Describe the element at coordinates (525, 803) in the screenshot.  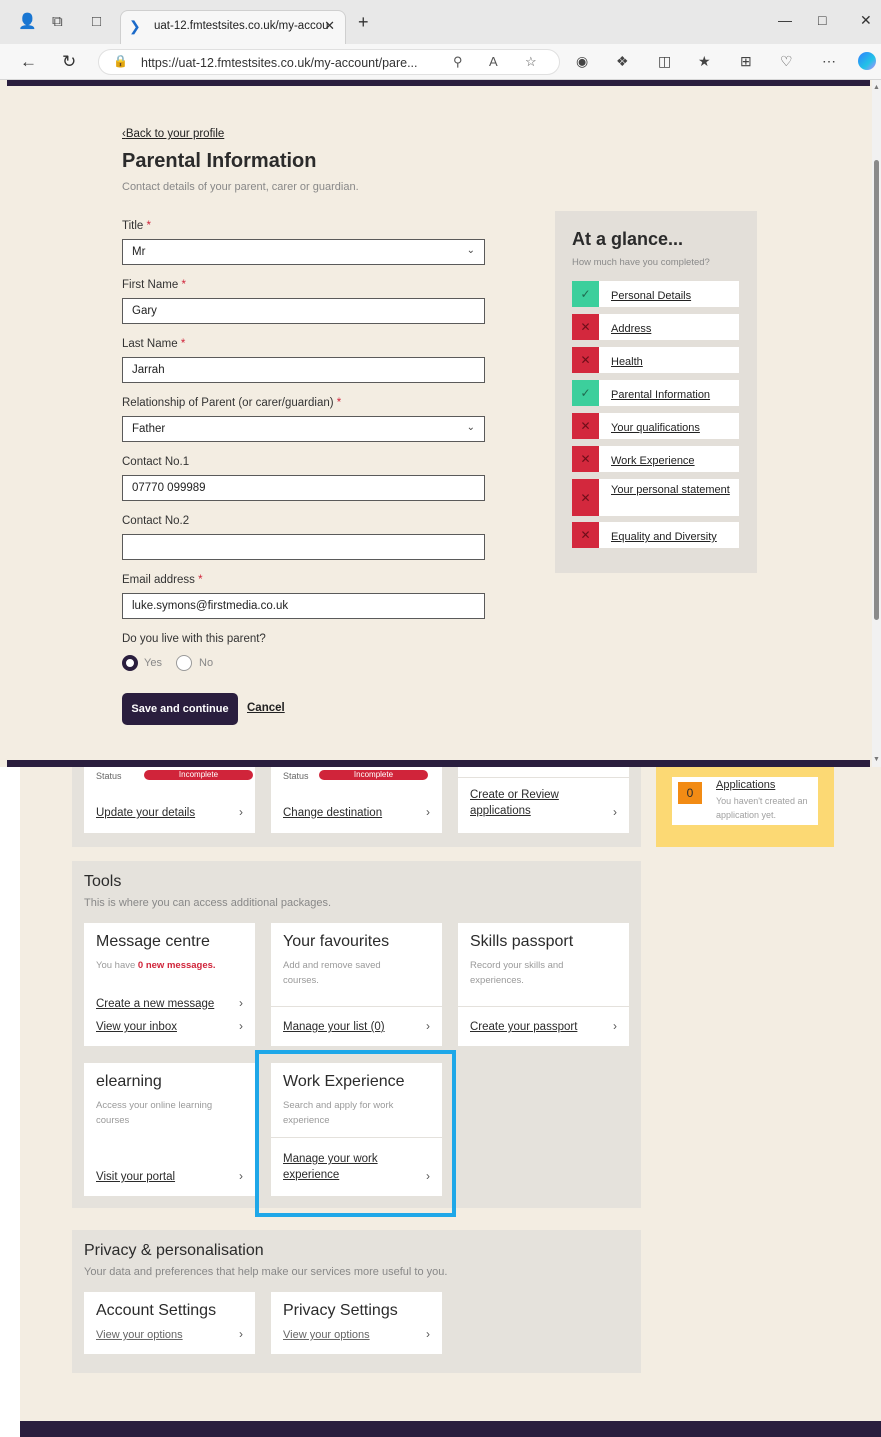
I see `create-review-applications-link: Create or Review applications` at that location.